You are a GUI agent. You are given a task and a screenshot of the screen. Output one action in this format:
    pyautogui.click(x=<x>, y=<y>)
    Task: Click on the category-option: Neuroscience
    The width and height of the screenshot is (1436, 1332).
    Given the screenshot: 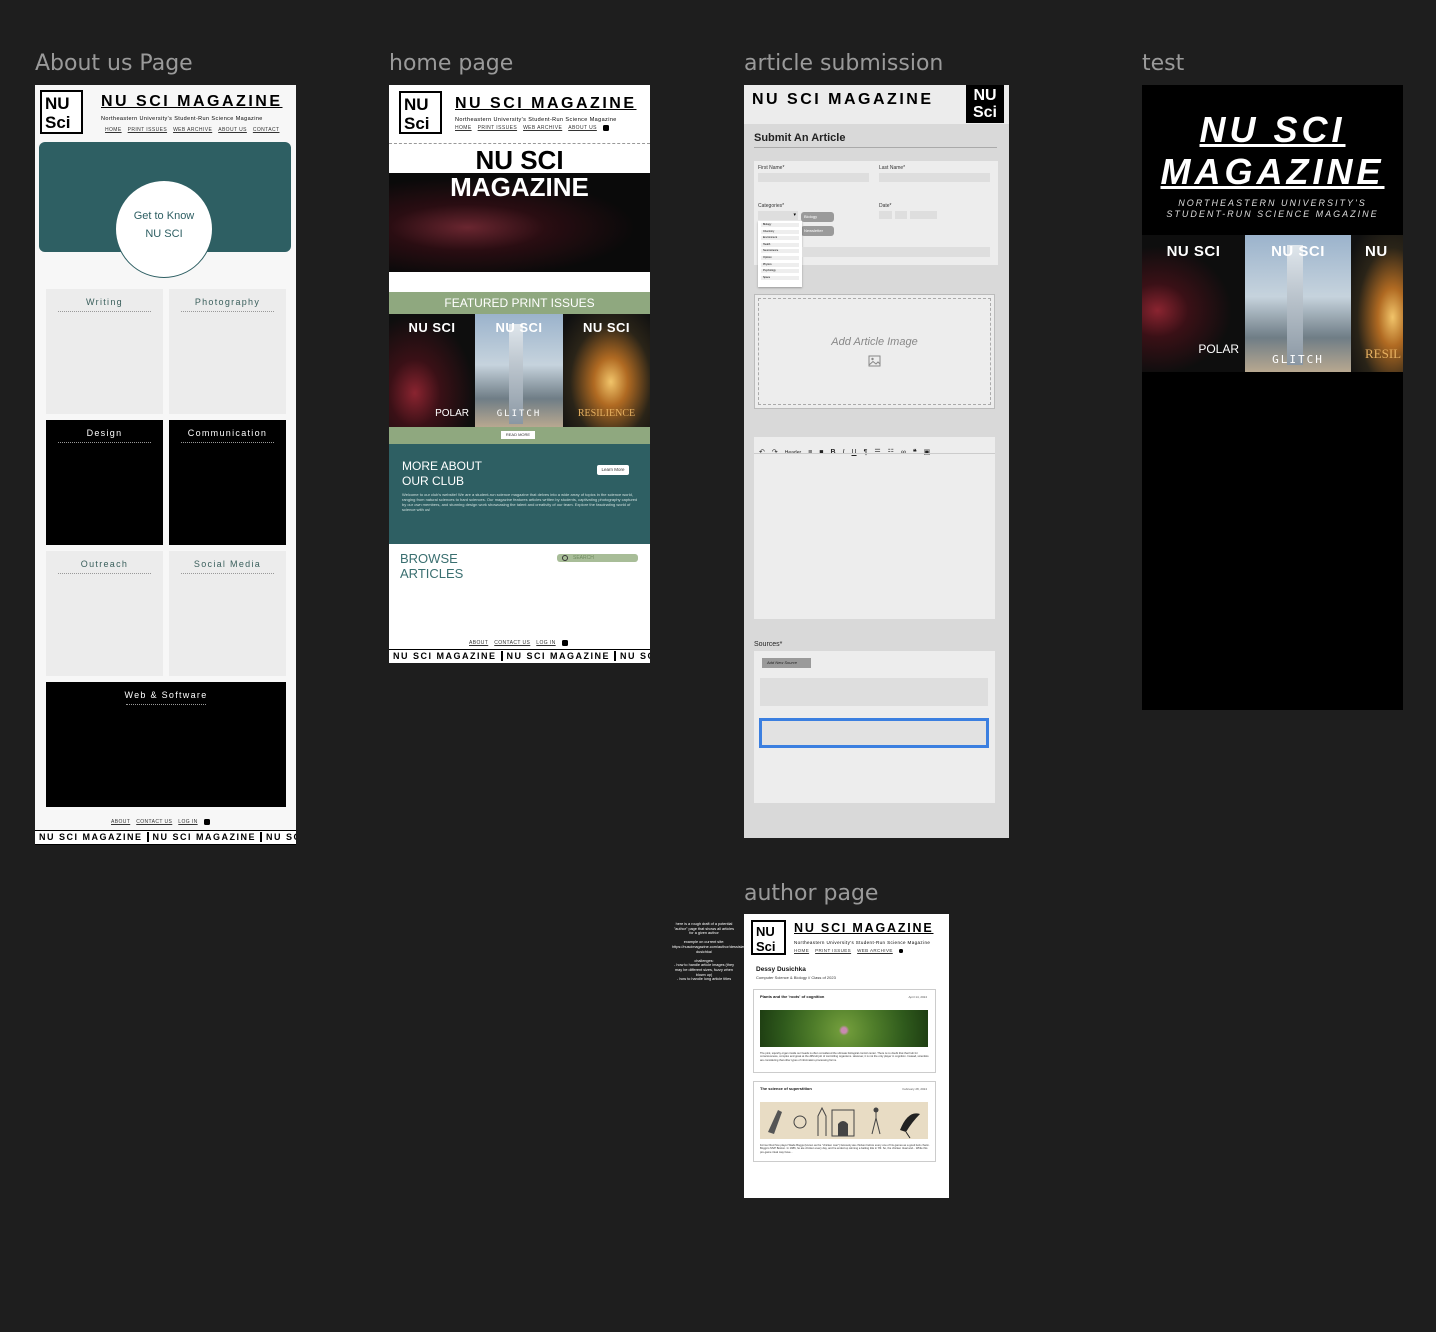 What is the action you would take?
    pyautogui.click(x=780, y=251)
    